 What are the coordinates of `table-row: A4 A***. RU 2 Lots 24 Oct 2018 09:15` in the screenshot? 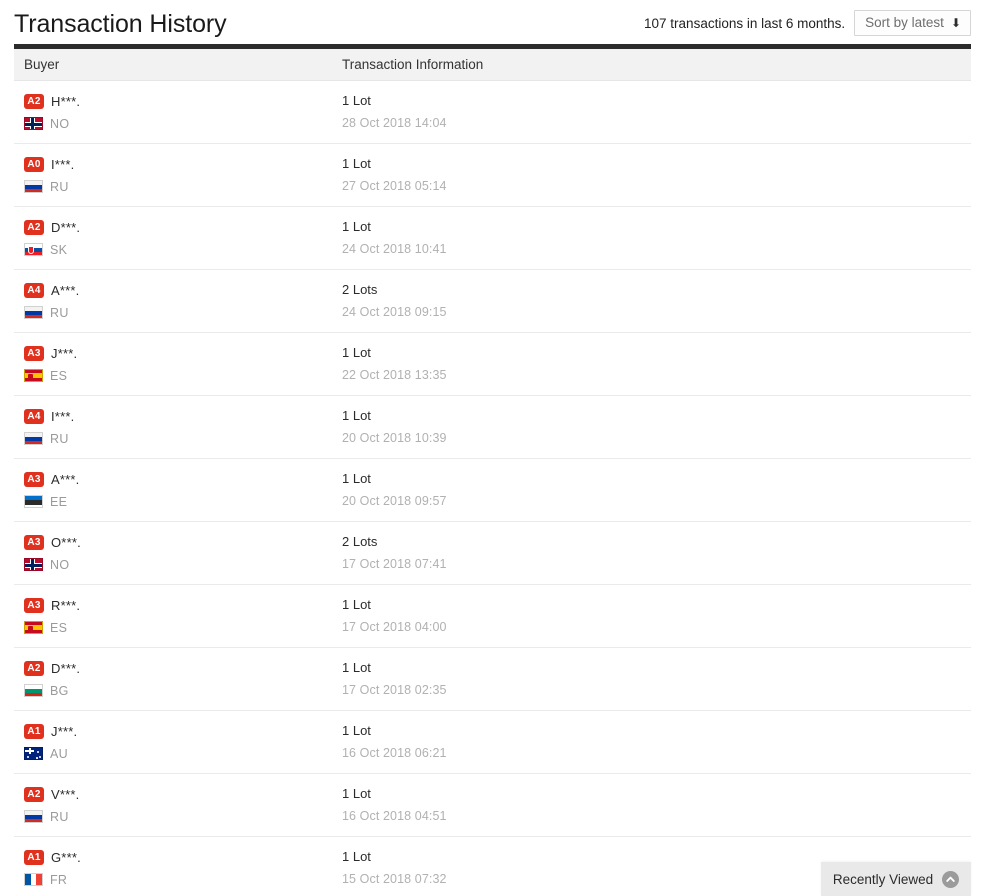 It's located at (492, 301).